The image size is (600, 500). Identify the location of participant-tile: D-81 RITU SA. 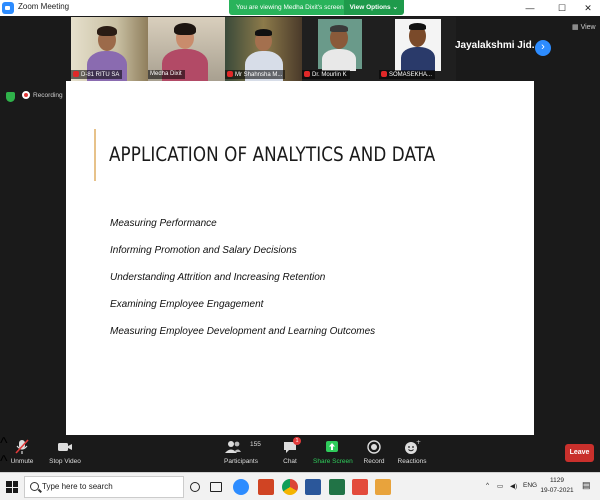
(109, 49).